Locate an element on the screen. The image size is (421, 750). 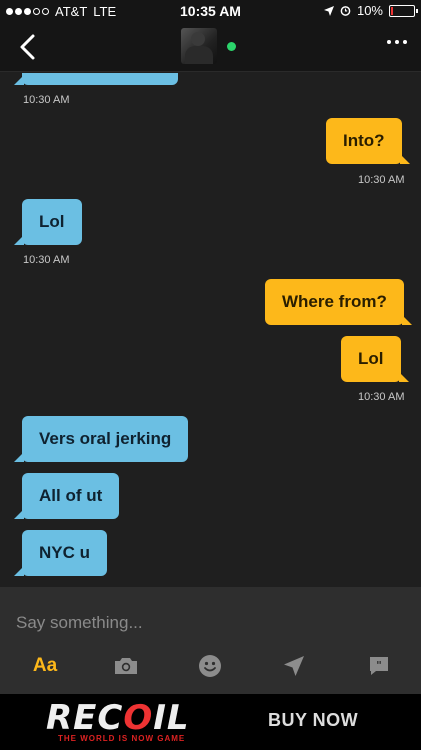
message-bubble-incoming: Vers oral jerking is located at coordinates (101, 439).